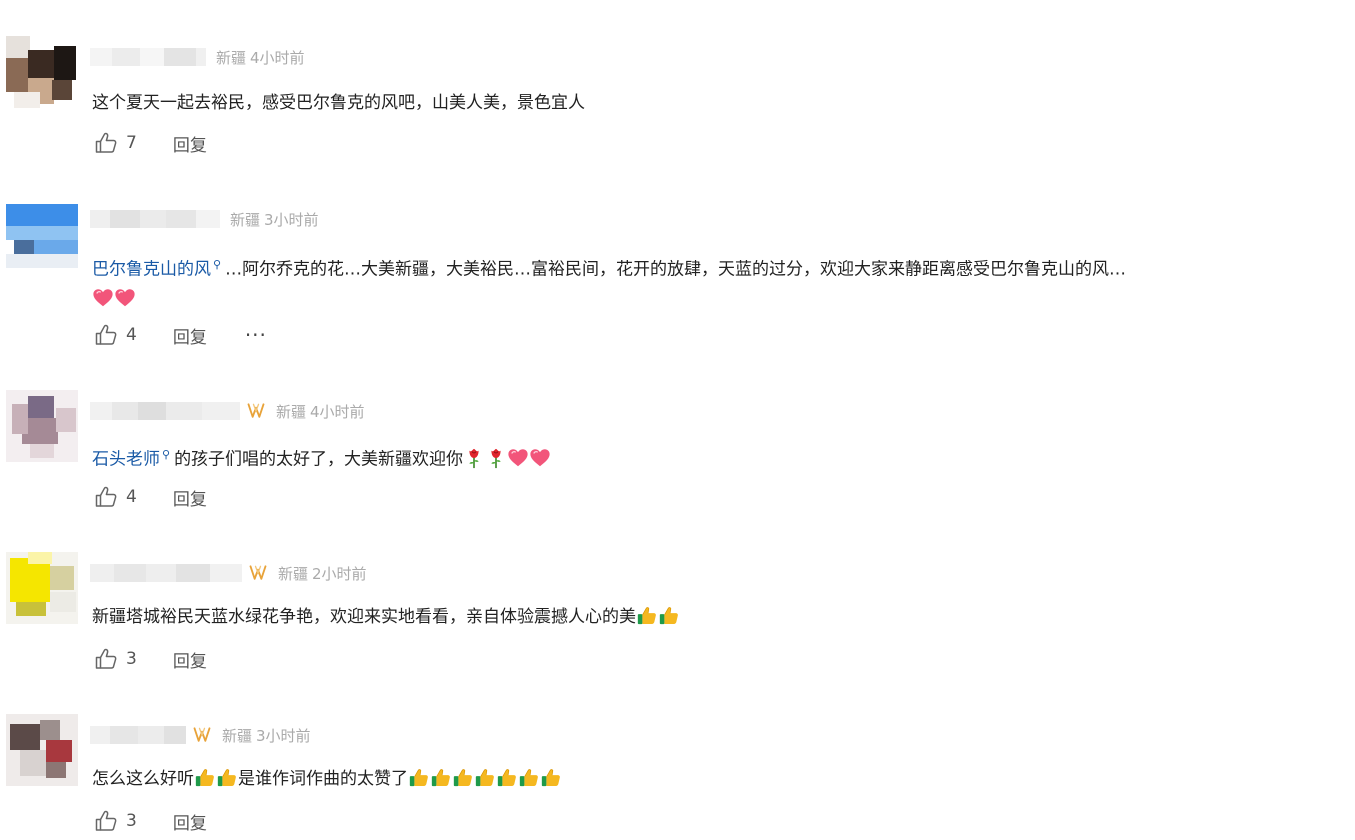 The image size is (1355, 840). What do you see at coordinates (386, 617) in the screenshot?
I see `comment-text: 新疆塔城裕民天蓝水绿花争艳，欢迎来实地看看，亲自体验震撼人心的美` at bounding box center [386, 617].